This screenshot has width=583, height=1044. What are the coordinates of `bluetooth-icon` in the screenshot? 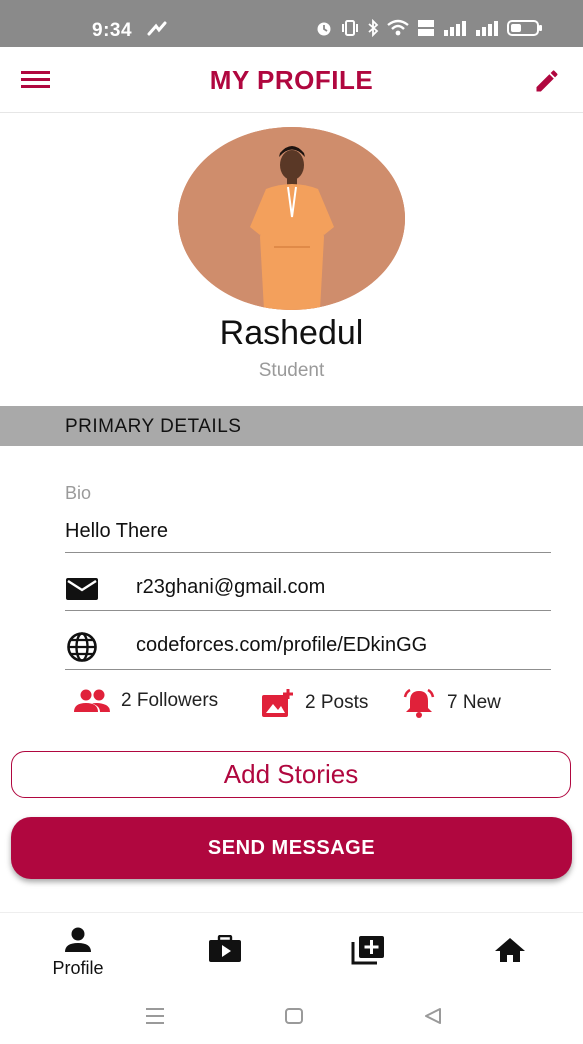 It's located at (373, 28).